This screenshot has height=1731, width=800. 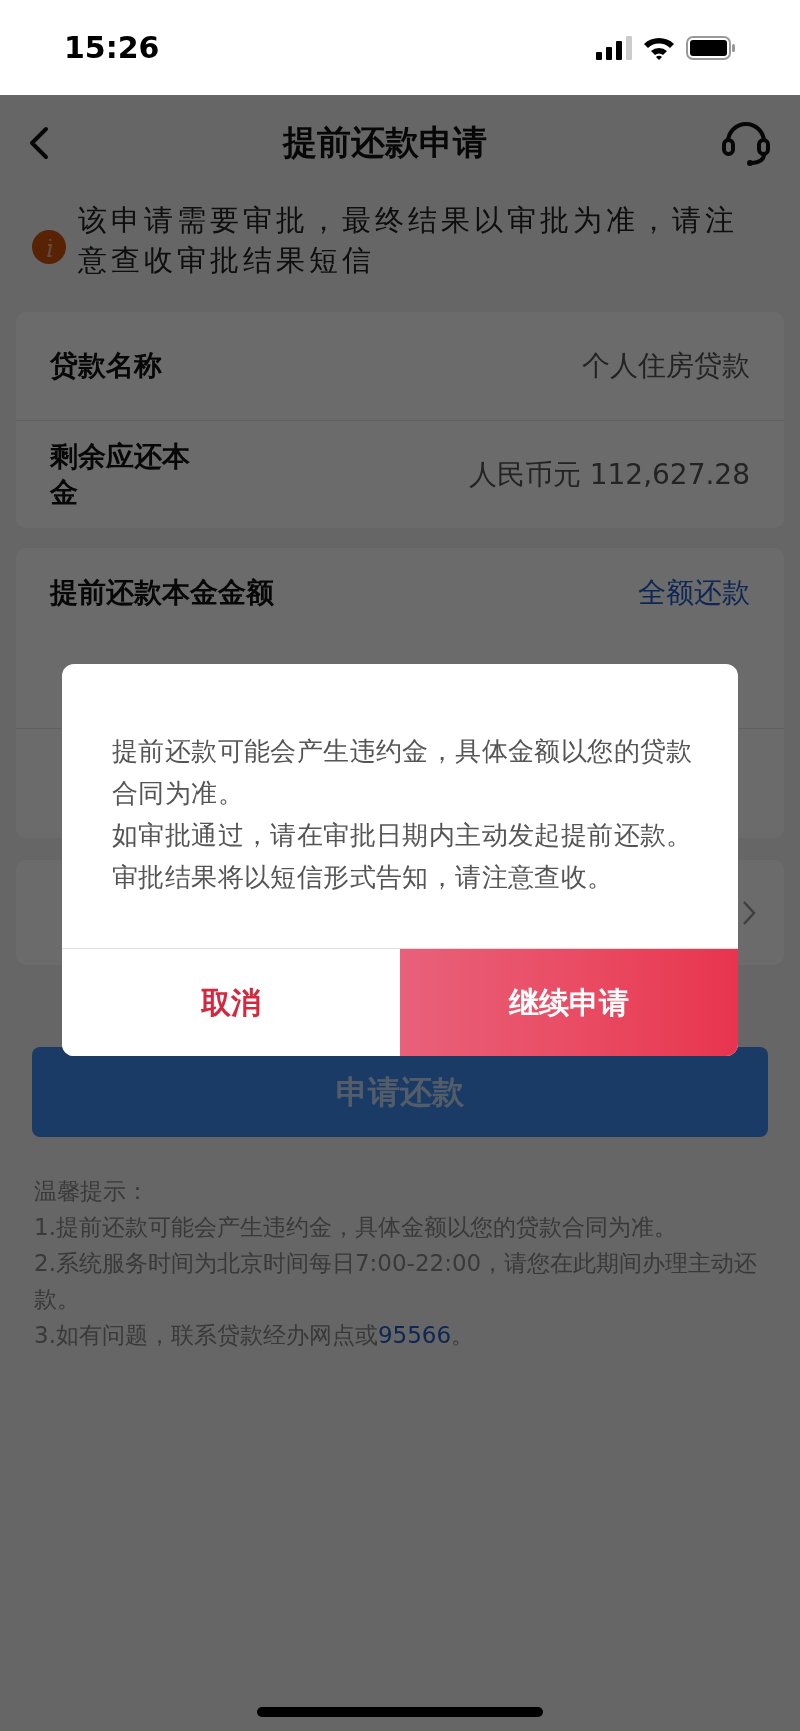 I want to click on row-label: 剩余应还本金, so click(x=120, y=474).